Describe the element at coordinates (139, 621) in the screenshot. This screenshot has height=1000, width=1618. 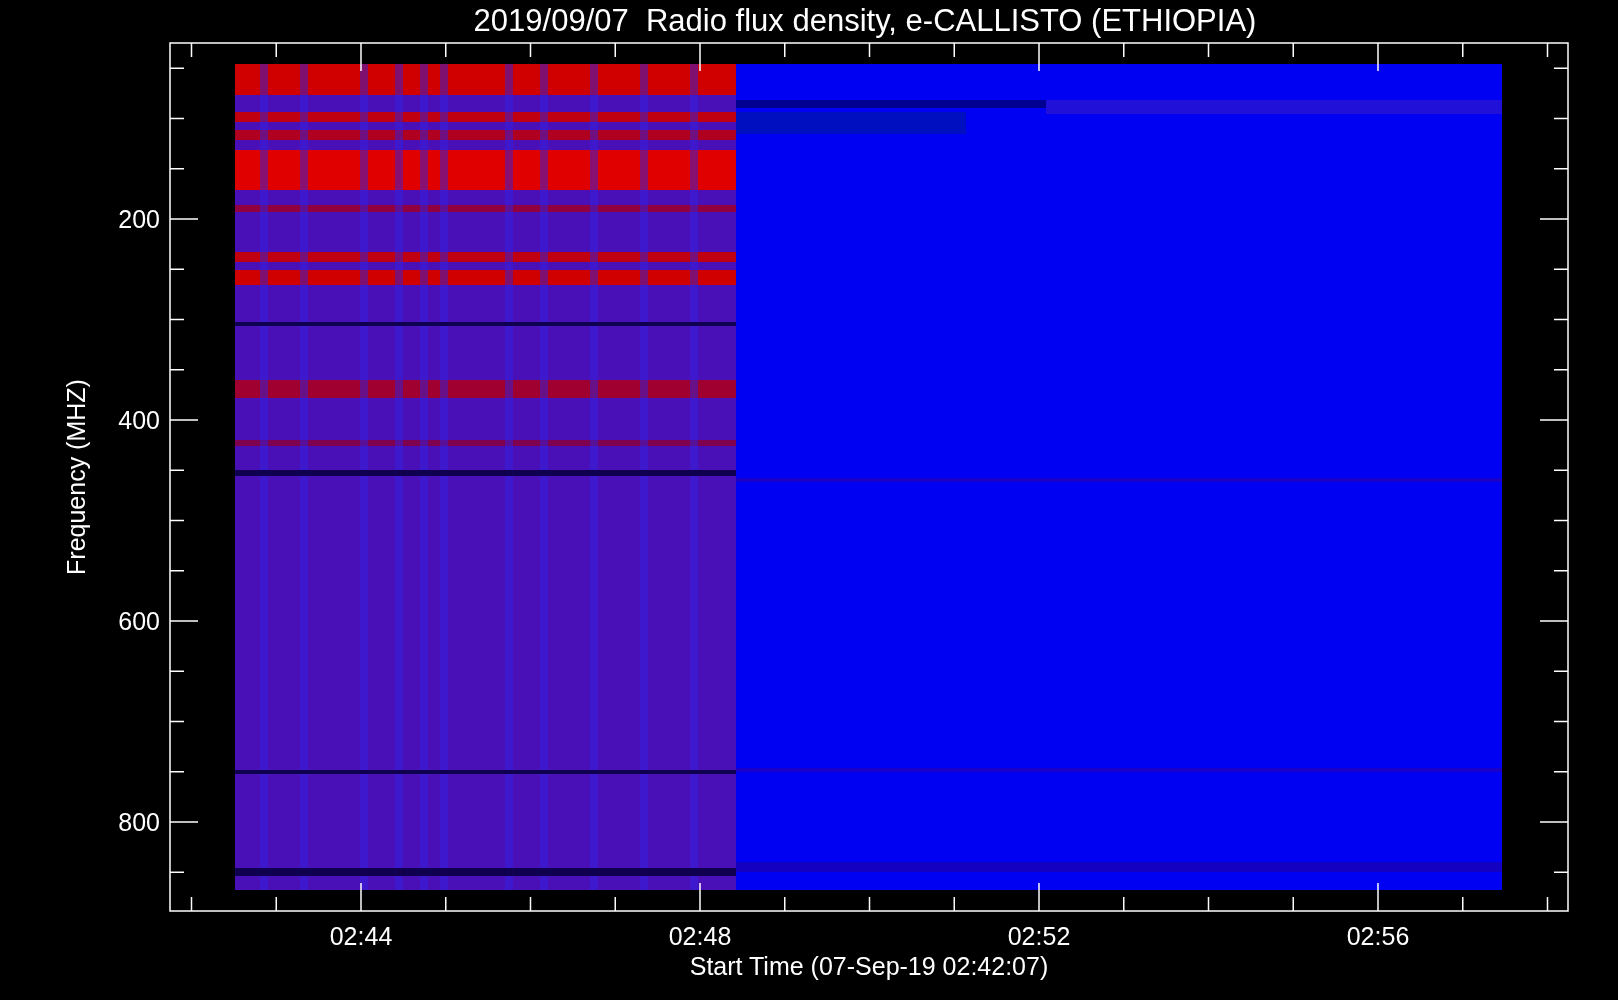
I see `y-tick-label: 600` at that location.